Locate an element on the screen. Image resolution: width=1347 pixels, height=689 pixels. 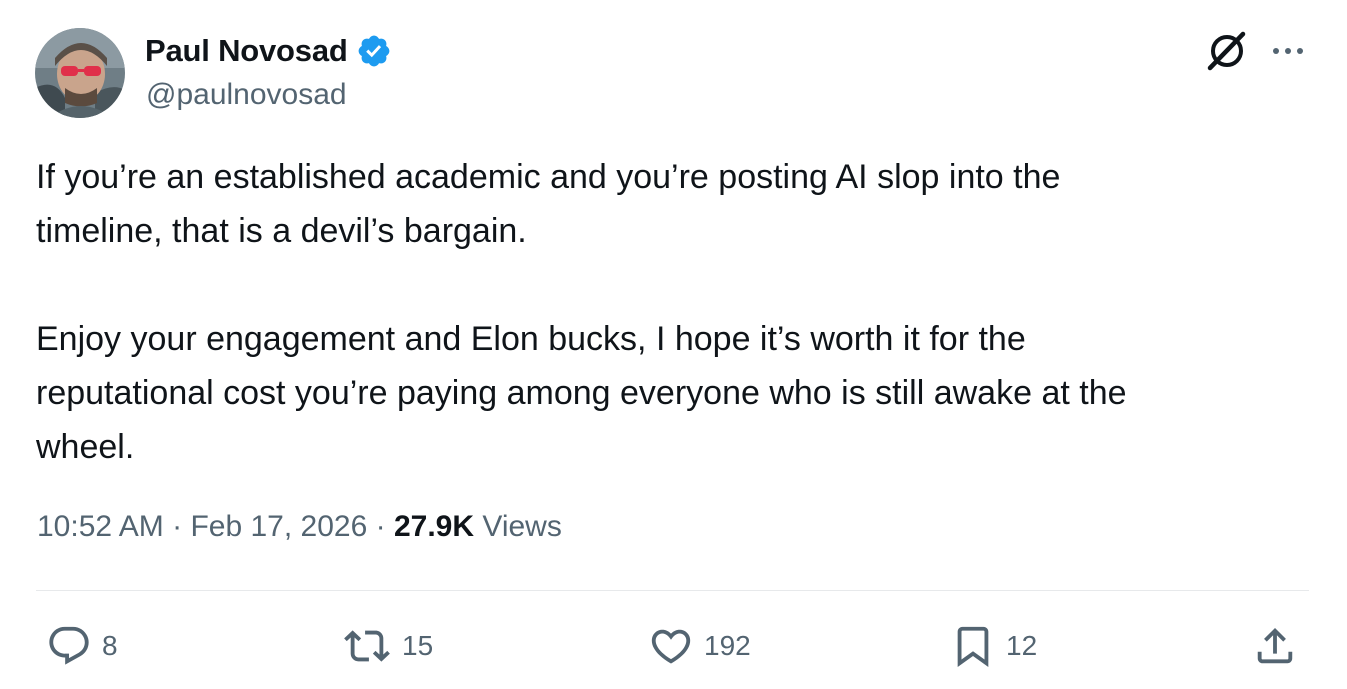
like-icon is located at coordinates (671, 646).